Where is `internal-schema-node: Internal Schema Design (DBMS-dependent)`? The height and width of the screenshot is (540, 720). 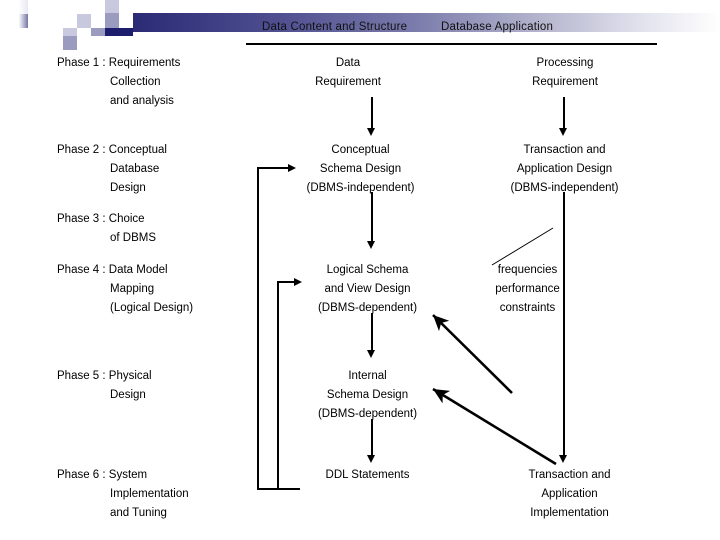 internal-schema-node: Internal Schema Design (DBMS-dependent) is located at coordinates (367, 395).